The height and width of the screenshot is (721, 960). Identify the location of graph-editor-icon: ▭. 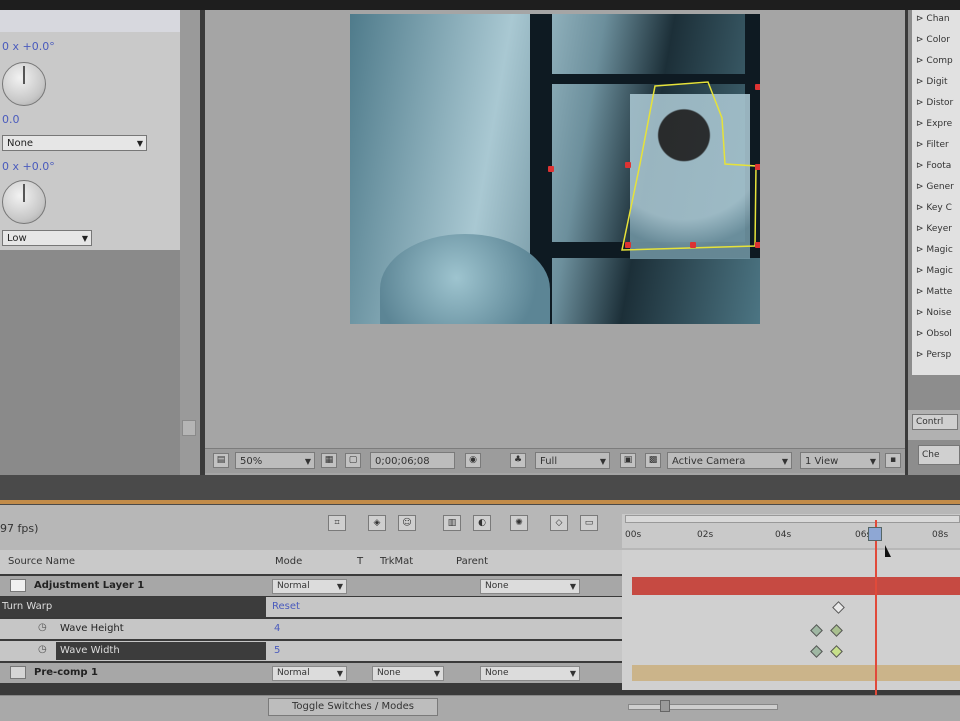
(589, 523).